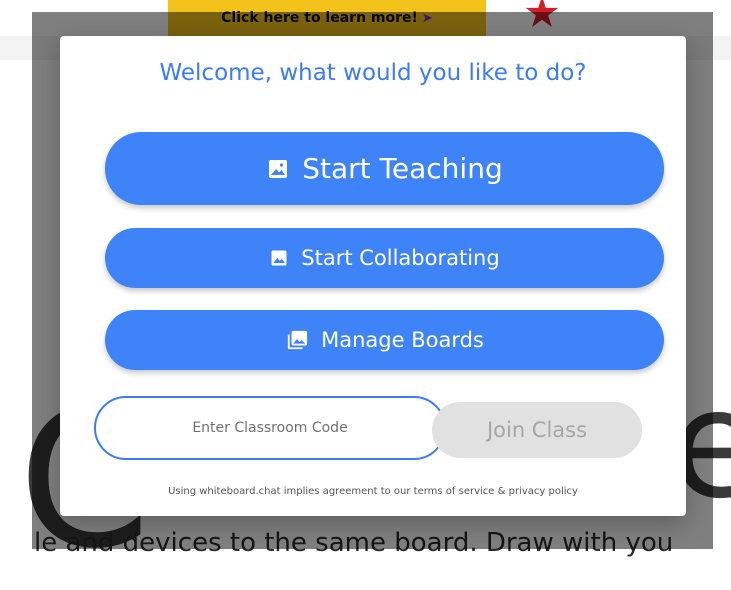 The width and height of the screenshot is (731, 590). I want to click on start-teaching-button: Start Teaching, so click(384, 168).